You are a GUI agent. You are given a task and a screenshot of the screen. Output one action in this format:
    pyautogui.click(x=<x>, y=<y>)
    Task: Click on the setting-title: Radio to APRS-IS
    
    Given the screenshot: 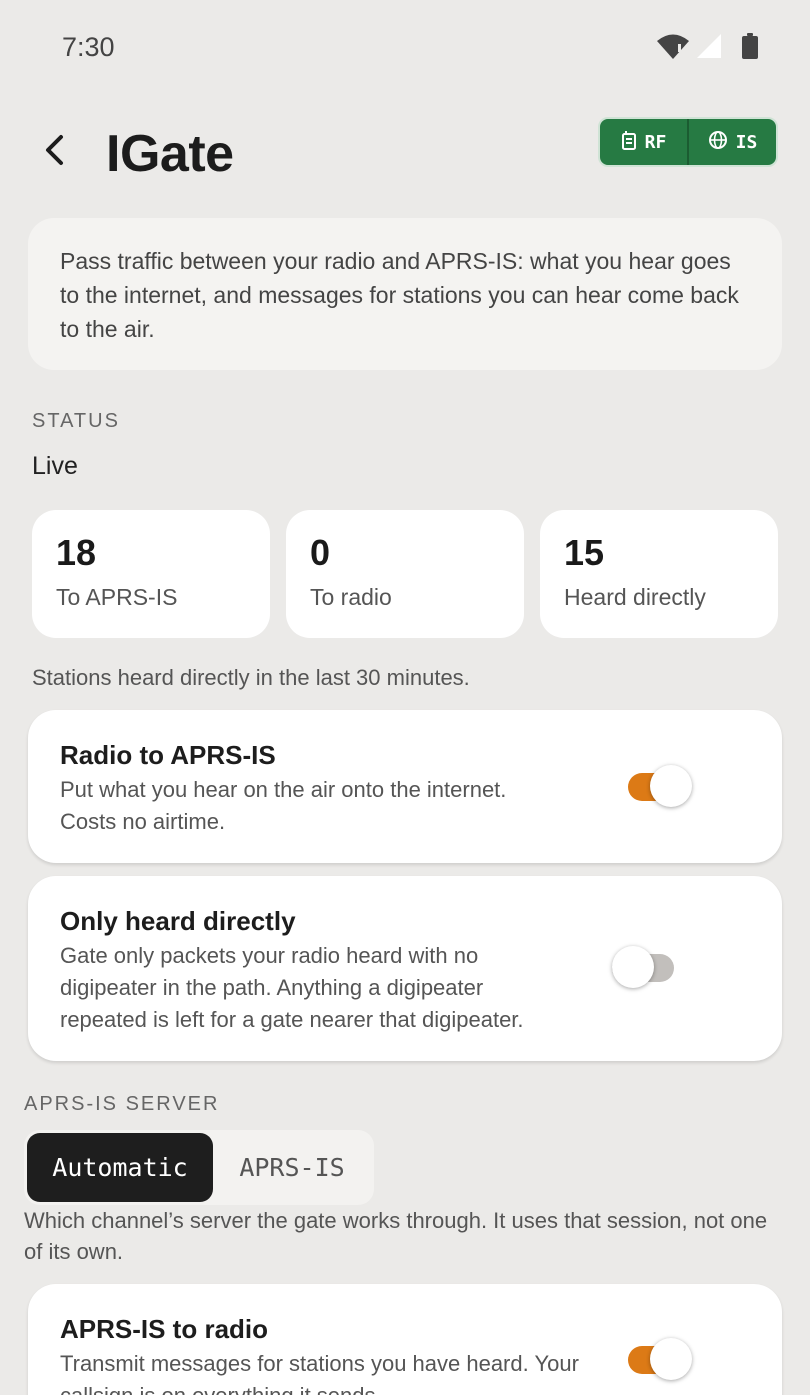 What is the action you would take?
    pyautogui.click(x=168, y=755)
    